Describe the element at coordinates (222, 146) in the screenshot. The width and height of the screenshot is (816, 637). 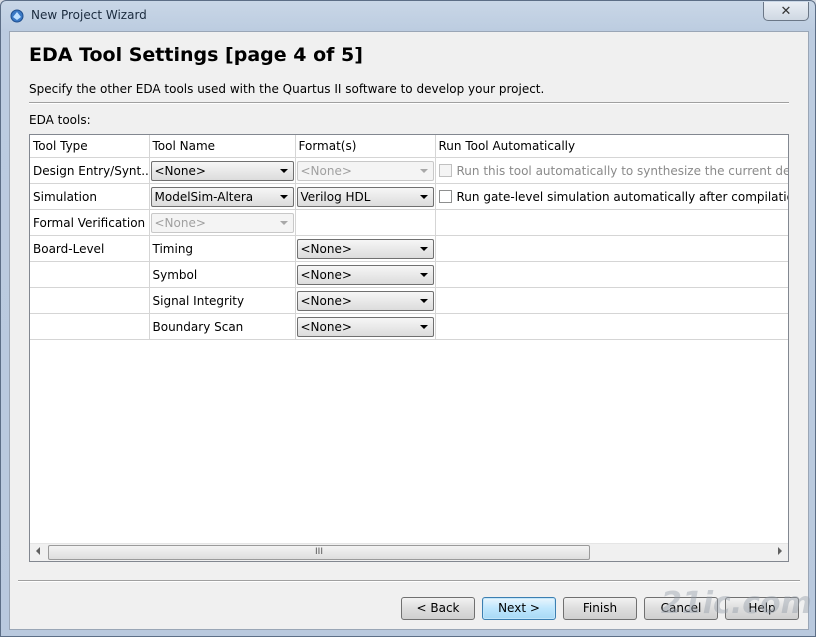
I see `col-header-tool-name: Tool Name` at that location.